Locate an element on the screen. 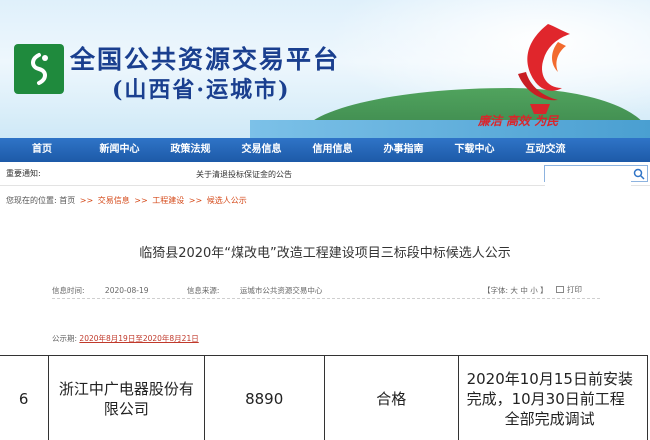 Image resolution: width=650 pixels, height=440 pixels. nav-item-download: 下载中心 is located at coordinates (474, 150).